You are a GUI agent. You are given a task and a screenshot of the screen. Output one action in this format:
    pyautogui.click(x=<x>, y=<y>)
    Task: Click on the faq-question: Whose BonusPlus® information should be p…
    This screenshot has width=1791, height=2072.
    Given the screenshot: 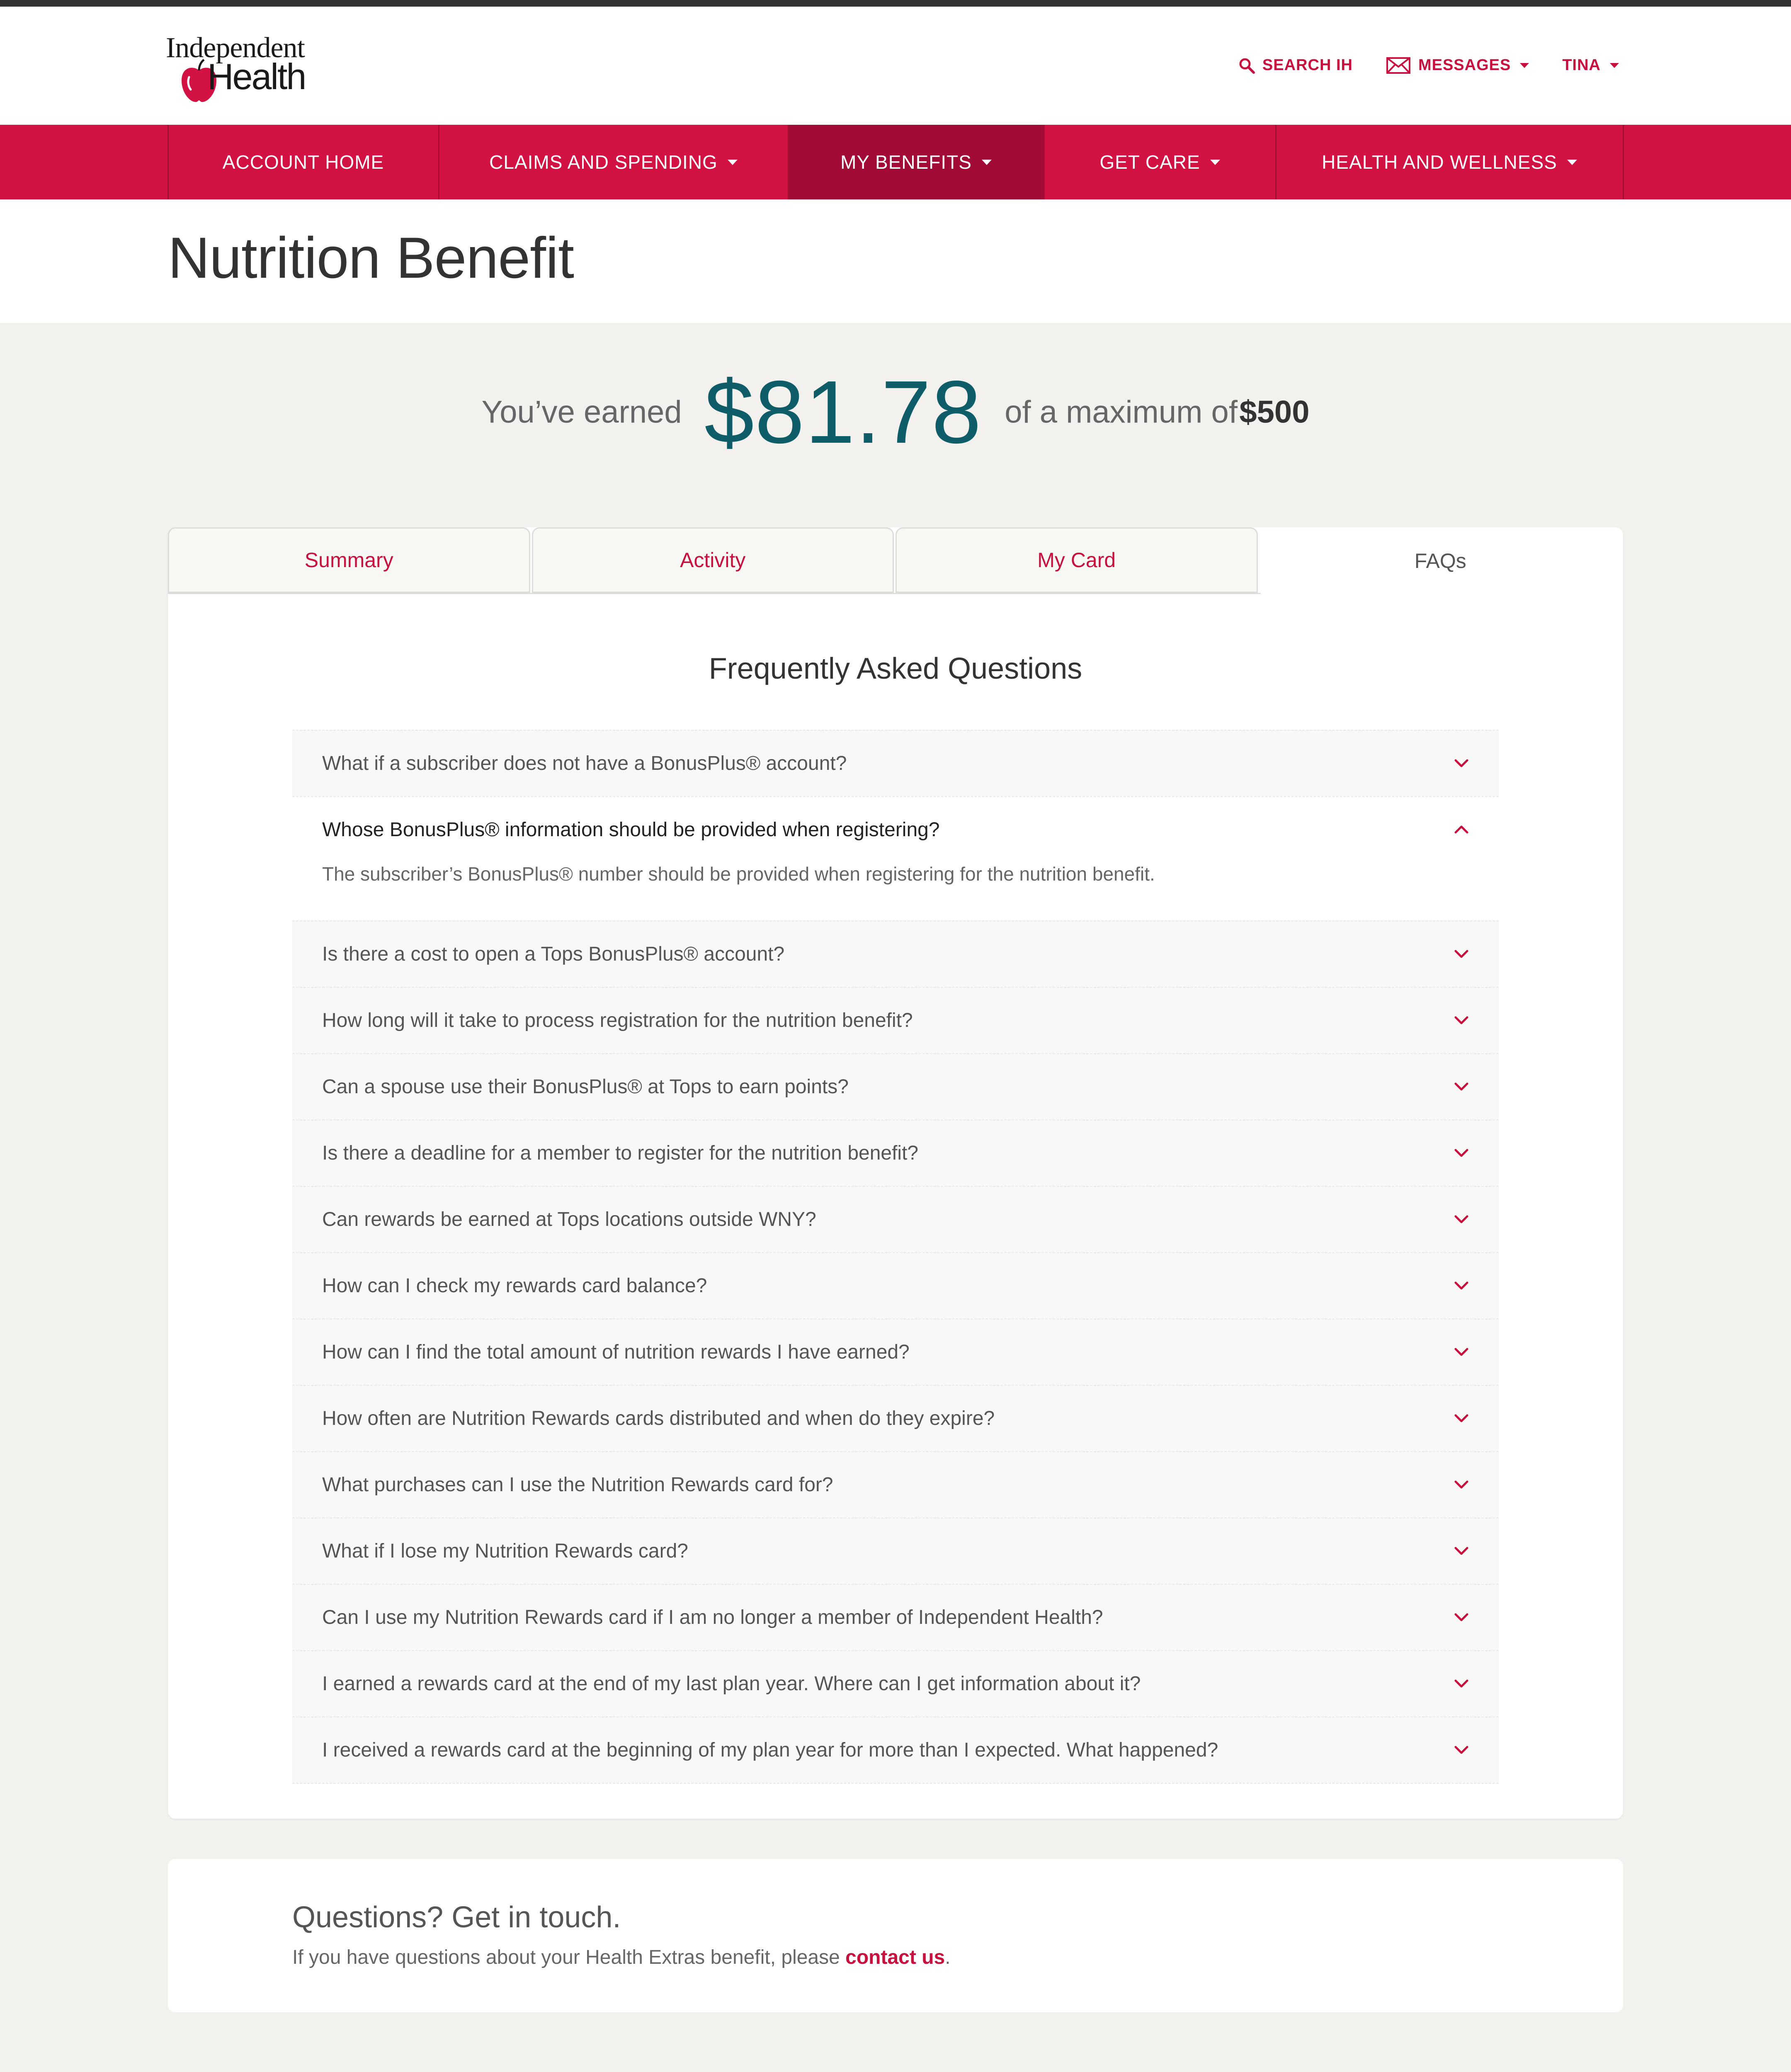 What is the action you would take?
    pyautogui.click(x=631, y=830)
    